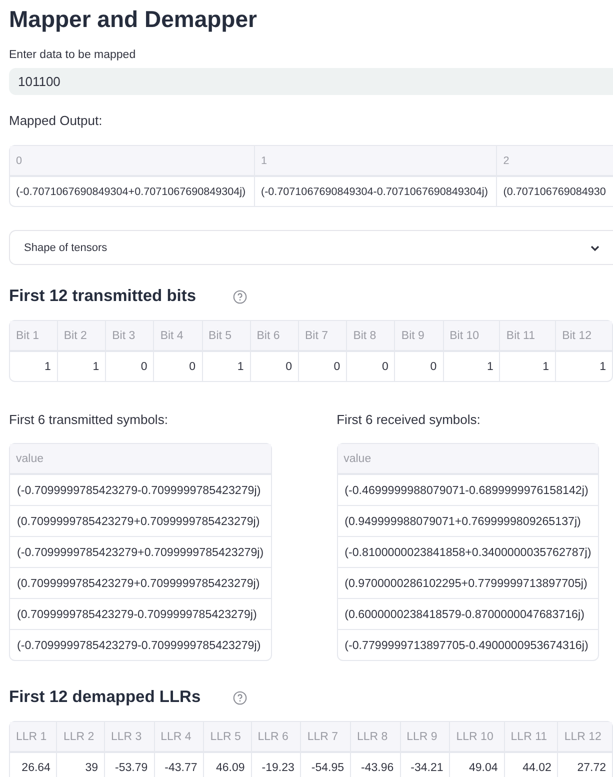 The image size is (613, 777). I want to click on section-label: First 6 received symbols:, so click(409, 419).